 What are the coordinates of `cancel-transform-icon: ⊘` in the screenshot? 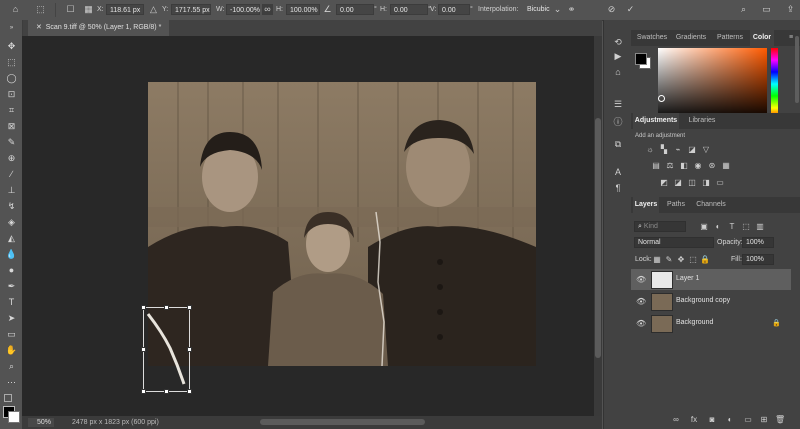 It's located at (611, 9).